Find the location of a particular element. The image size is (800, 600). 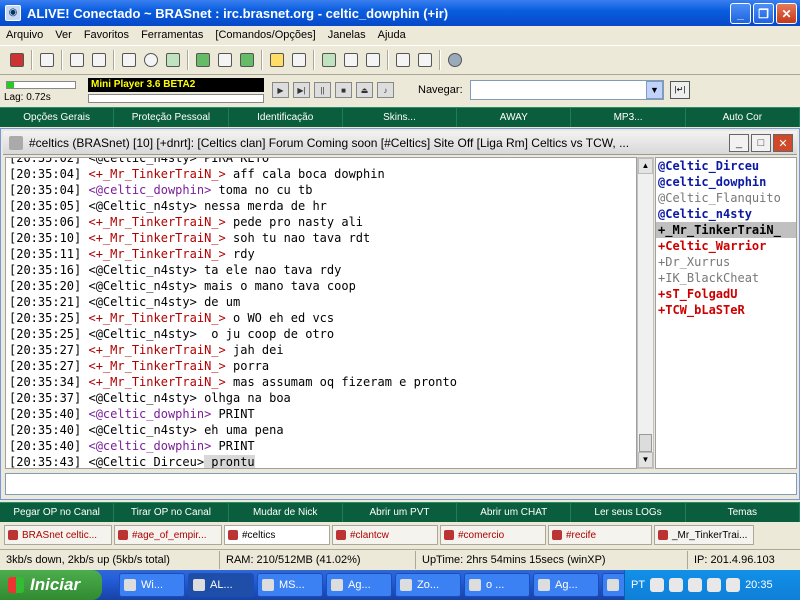

volume-icon: ♪ is located at coordinates (385, 90).